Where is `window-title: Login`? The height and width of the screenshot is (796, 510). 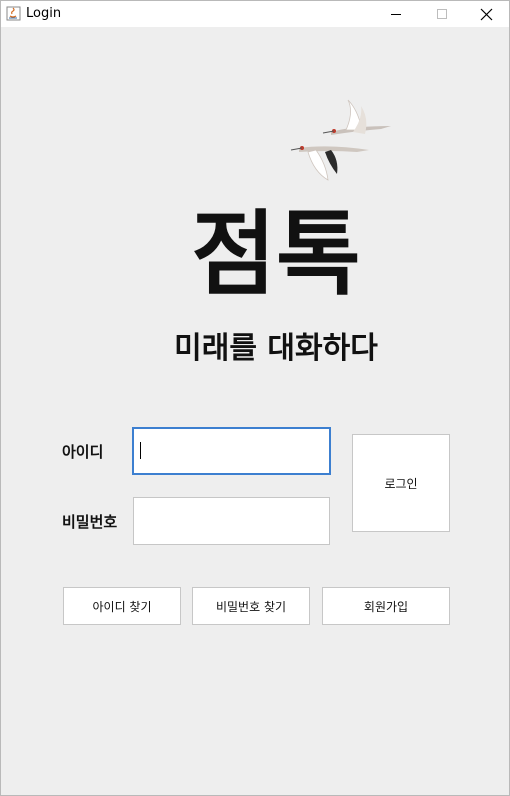 window-title: Login is located at coordinates (44, 13).